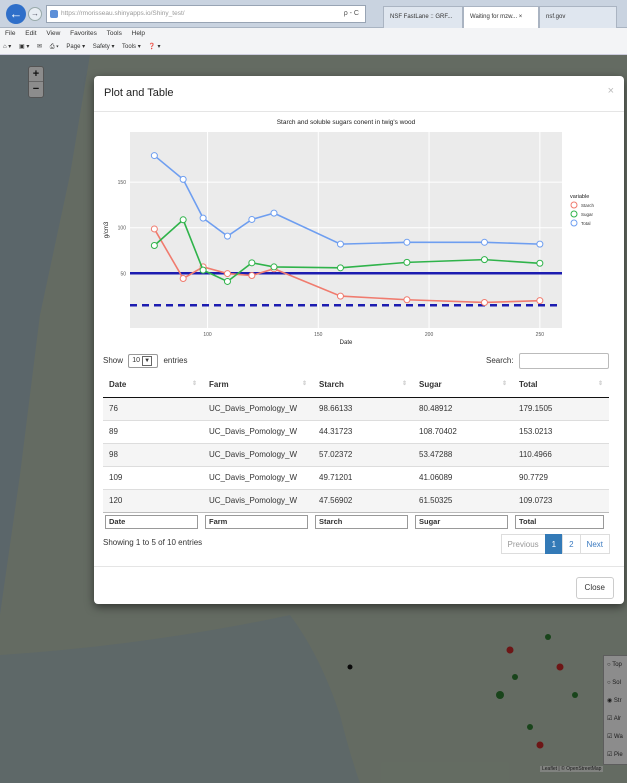 Image resolution: width=627 pixels, height=783 pixels. I want to click on tab-label: nsf.gov, so click(556, 17).